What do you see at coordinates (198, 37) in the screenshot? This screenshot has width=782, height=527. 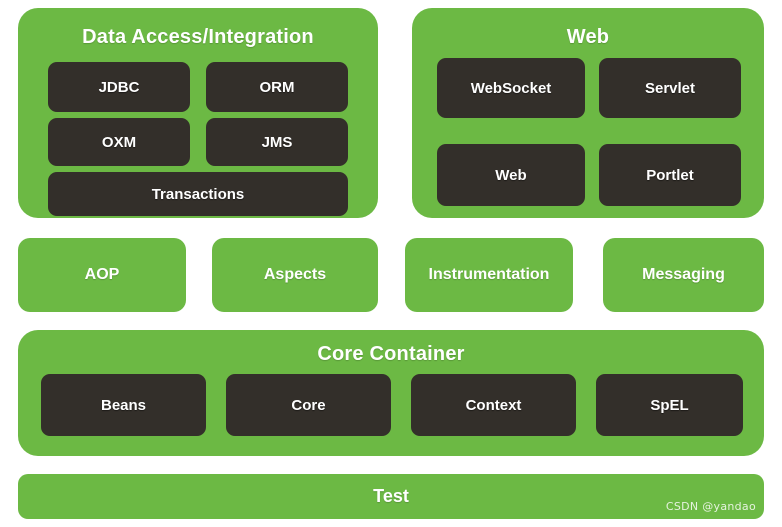 I see `panel-title-data-access-integration: Data Access/Integration` at bounding box center [198, 37].